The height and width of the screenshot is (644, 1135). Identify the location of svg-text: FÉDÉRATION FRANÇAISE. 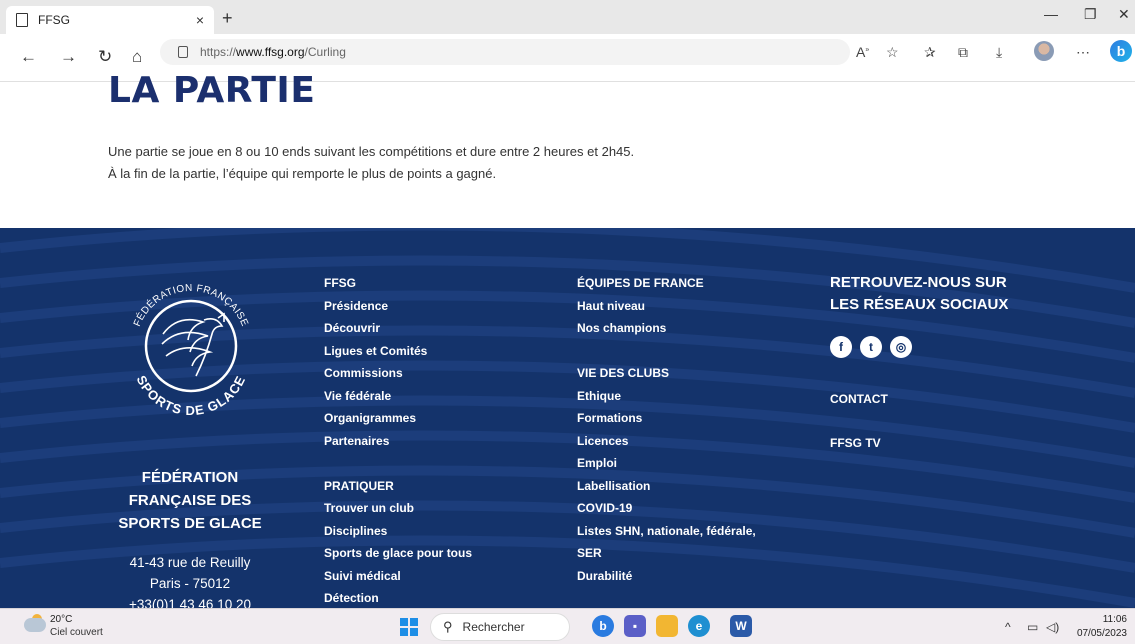
(191, 305).